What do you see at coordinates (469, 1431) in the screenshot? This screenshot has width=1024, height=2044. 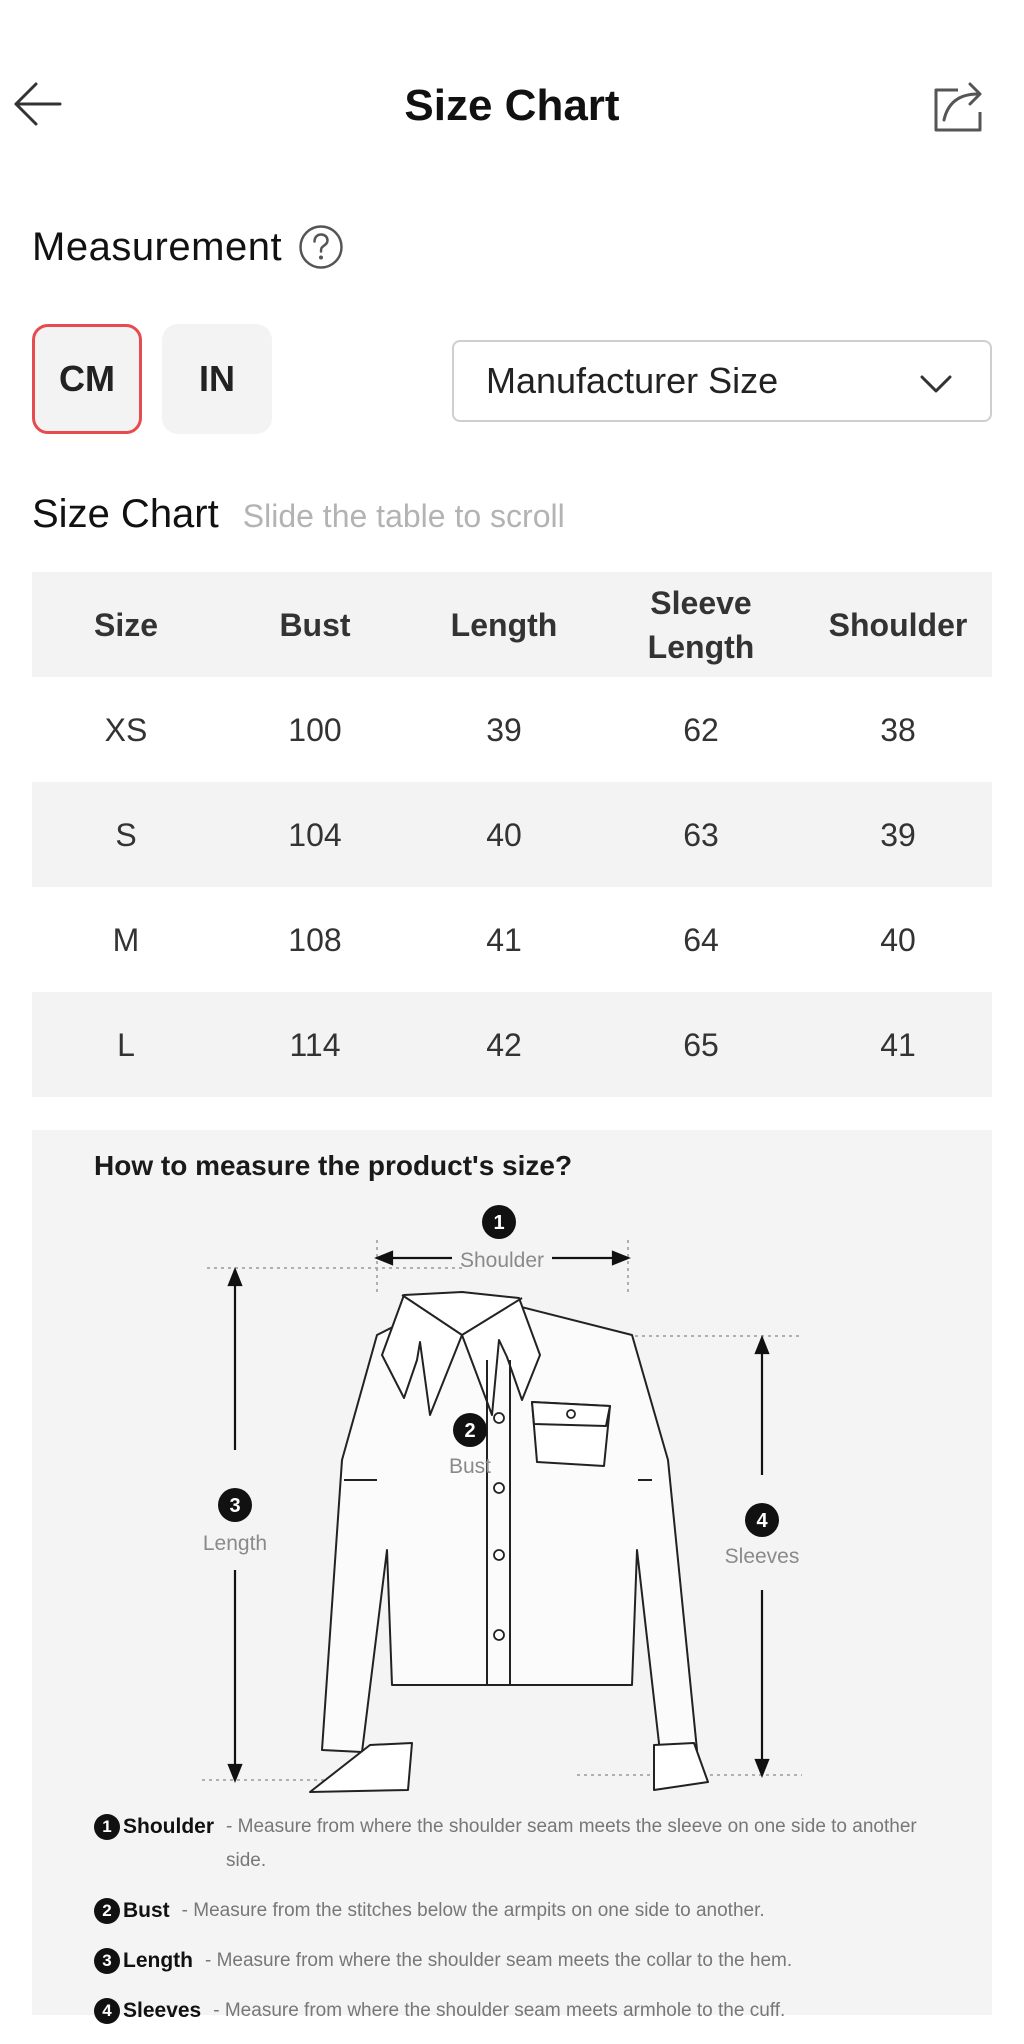 I see `svg-text: 2` at bounding box center [469, 1431].